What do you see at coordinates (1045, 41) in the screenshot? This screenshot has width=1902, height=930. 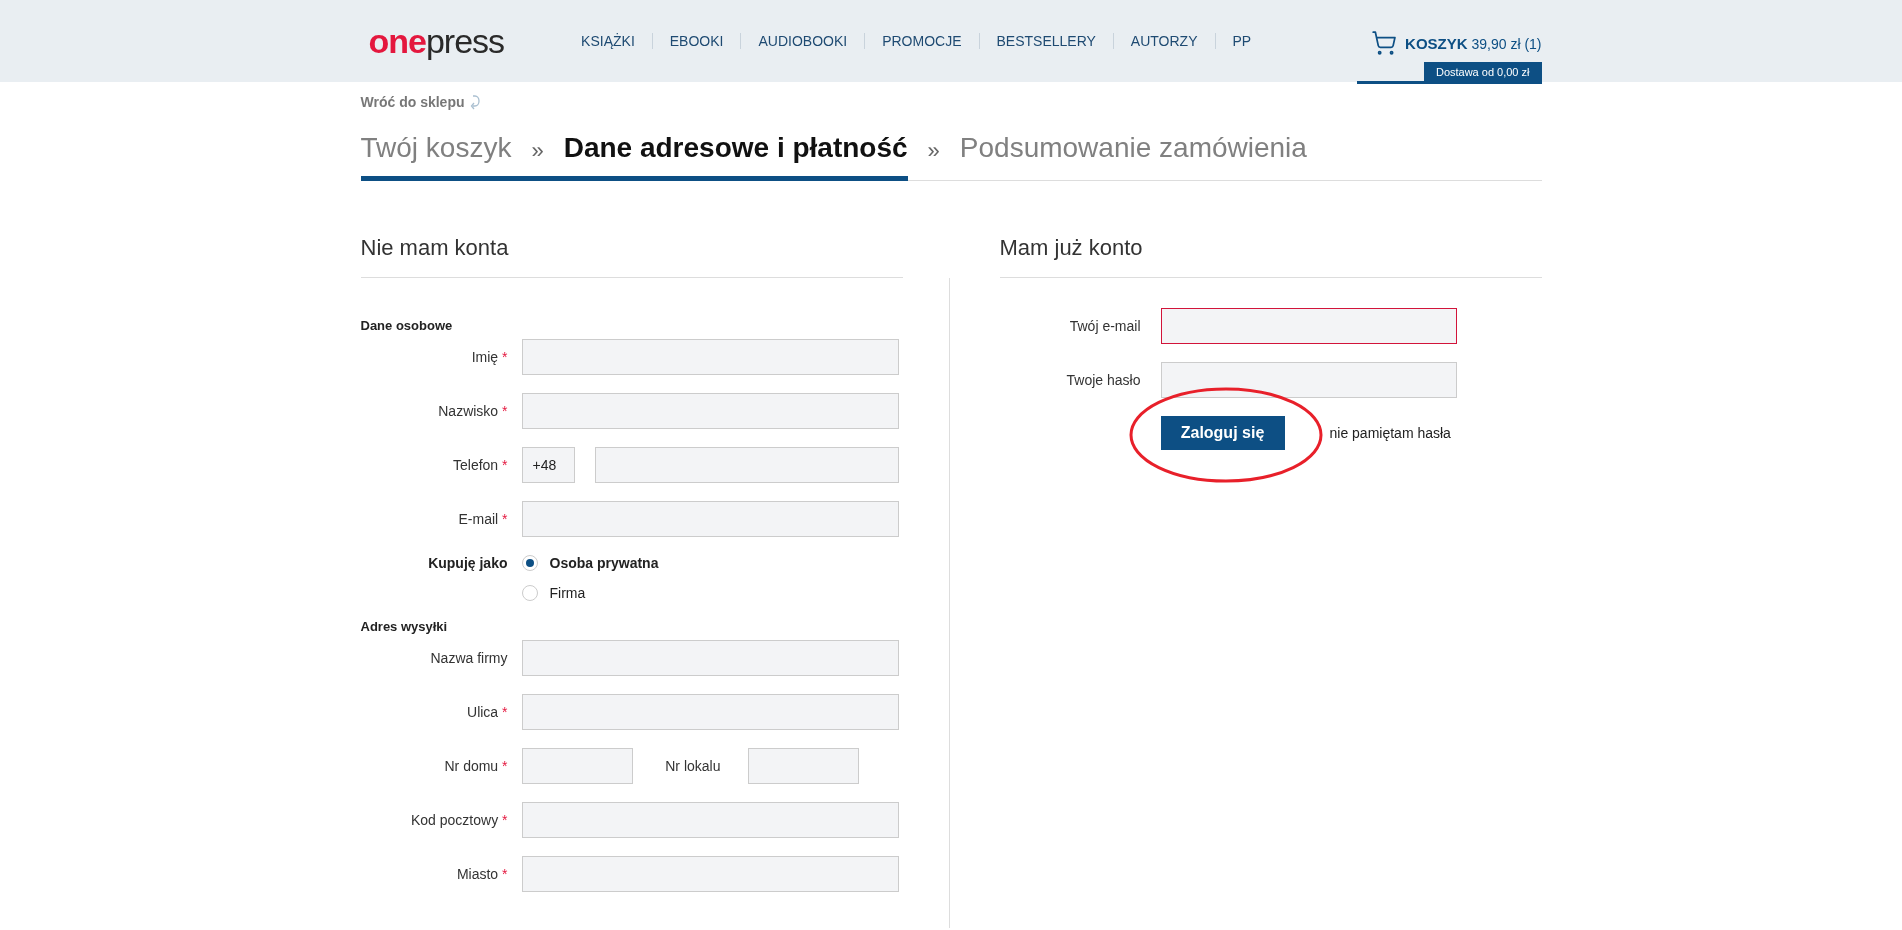 I see `nav-link: BESTSELLERY` at bounding box center [1045, 41].